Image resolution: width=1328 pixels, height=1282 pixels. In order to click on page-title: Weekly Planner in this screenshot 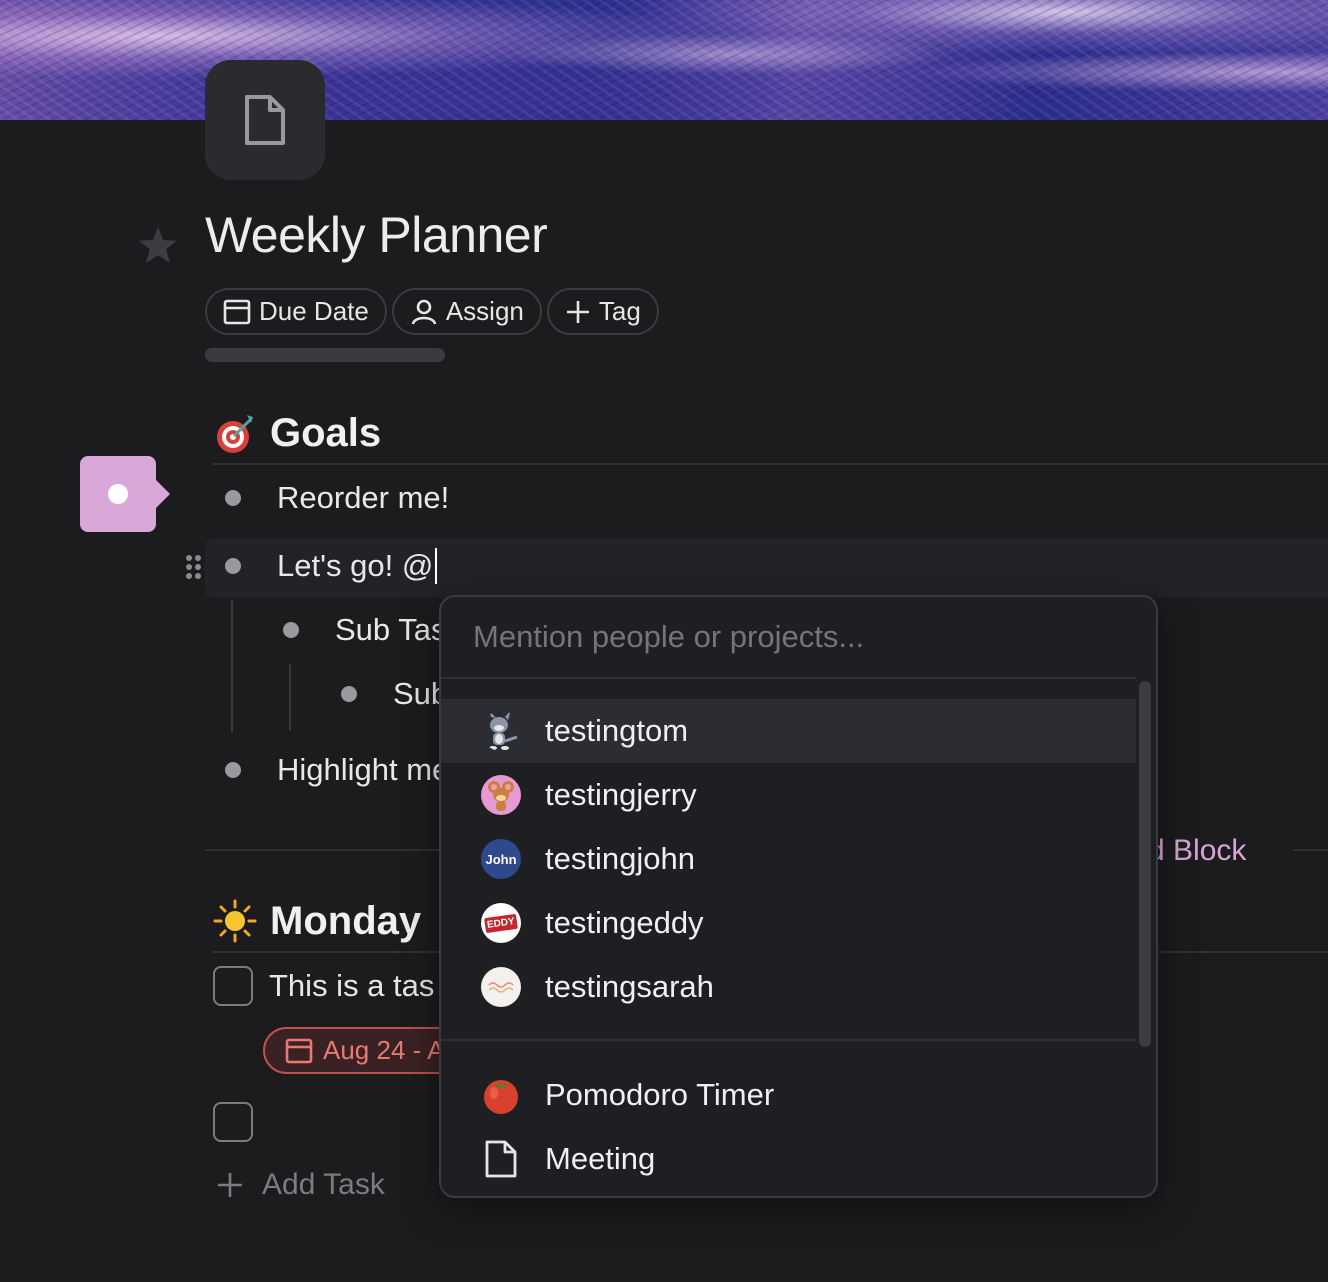, I will do `click(376, 235)`.